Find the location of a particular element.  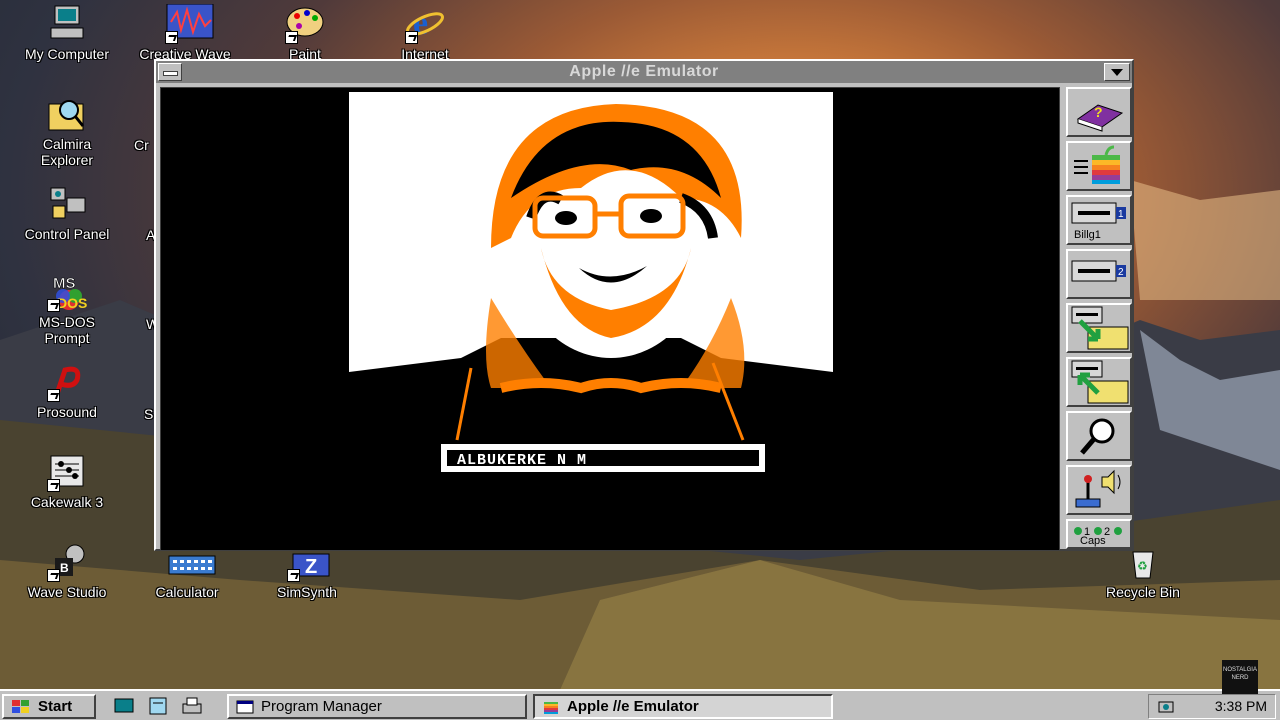

help-book-button: ? is located at coordinates (1099, 112).